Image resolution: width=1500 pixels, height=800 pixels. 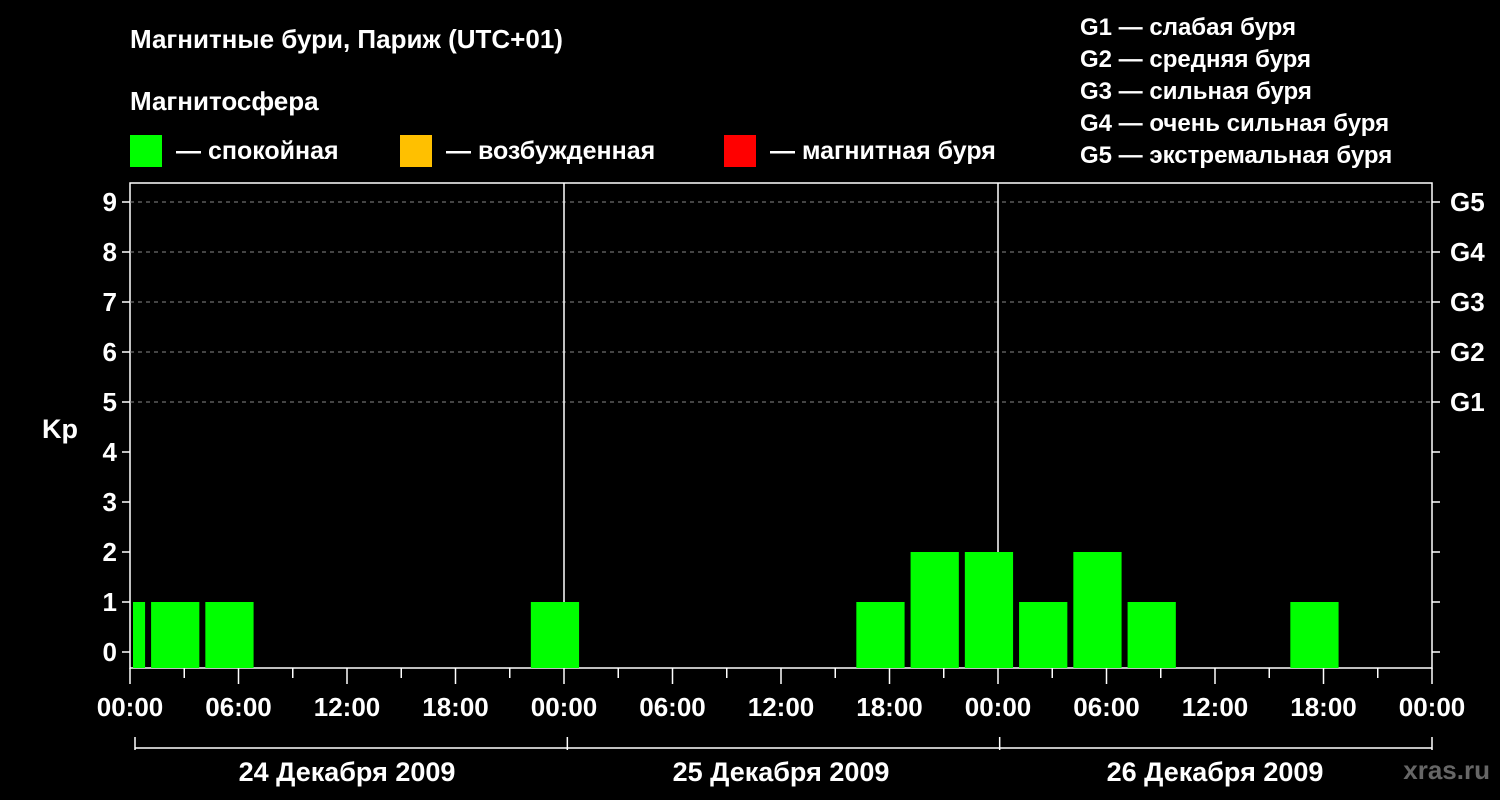 I want to click on day-label: 26 Декабря 2009, so click(x=1215, y=772).